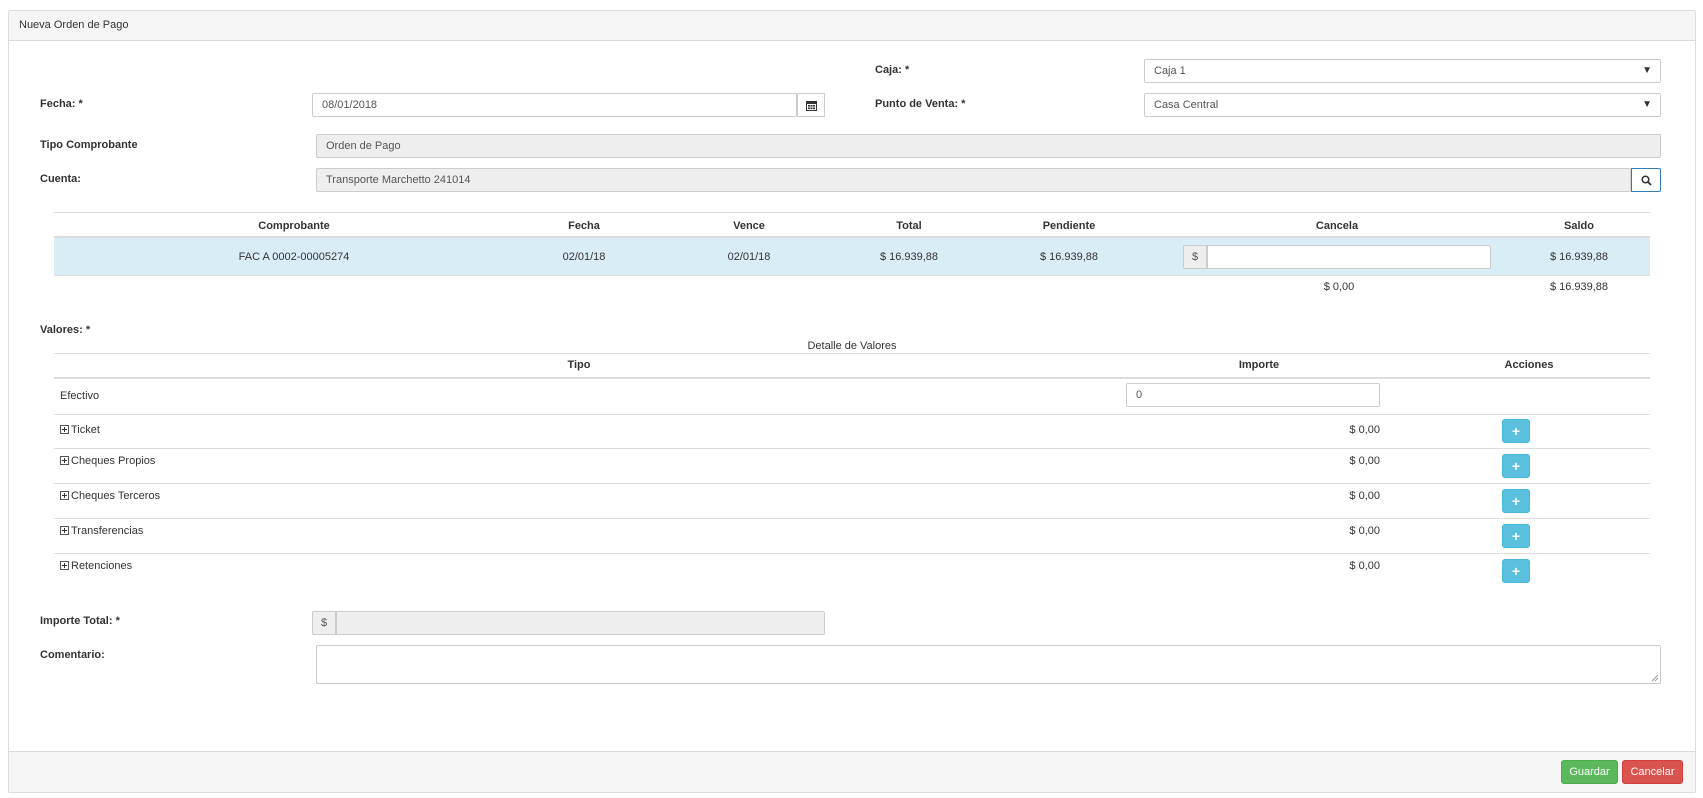  What do you see at coordinates (113, 461) in the screenshot?
I see `cheques-propios-label: Cheques Propios` at bounding box center [113, 461].